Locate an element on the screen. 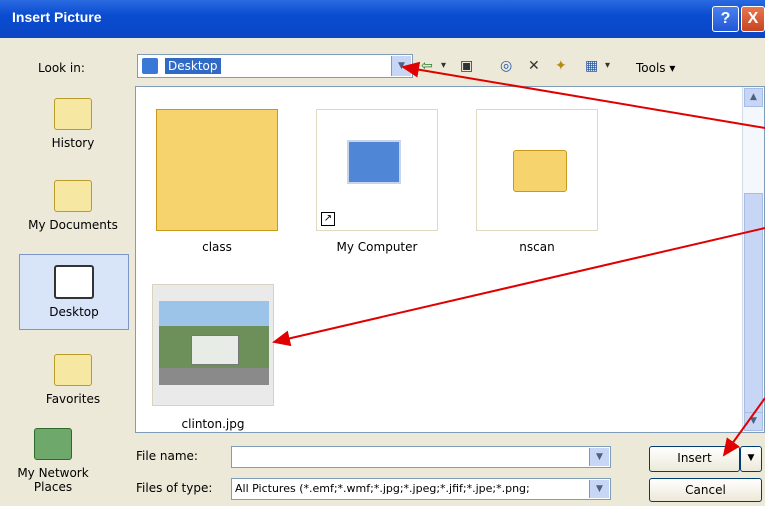  file-name: My Computer is located at coordinates (377, 247).